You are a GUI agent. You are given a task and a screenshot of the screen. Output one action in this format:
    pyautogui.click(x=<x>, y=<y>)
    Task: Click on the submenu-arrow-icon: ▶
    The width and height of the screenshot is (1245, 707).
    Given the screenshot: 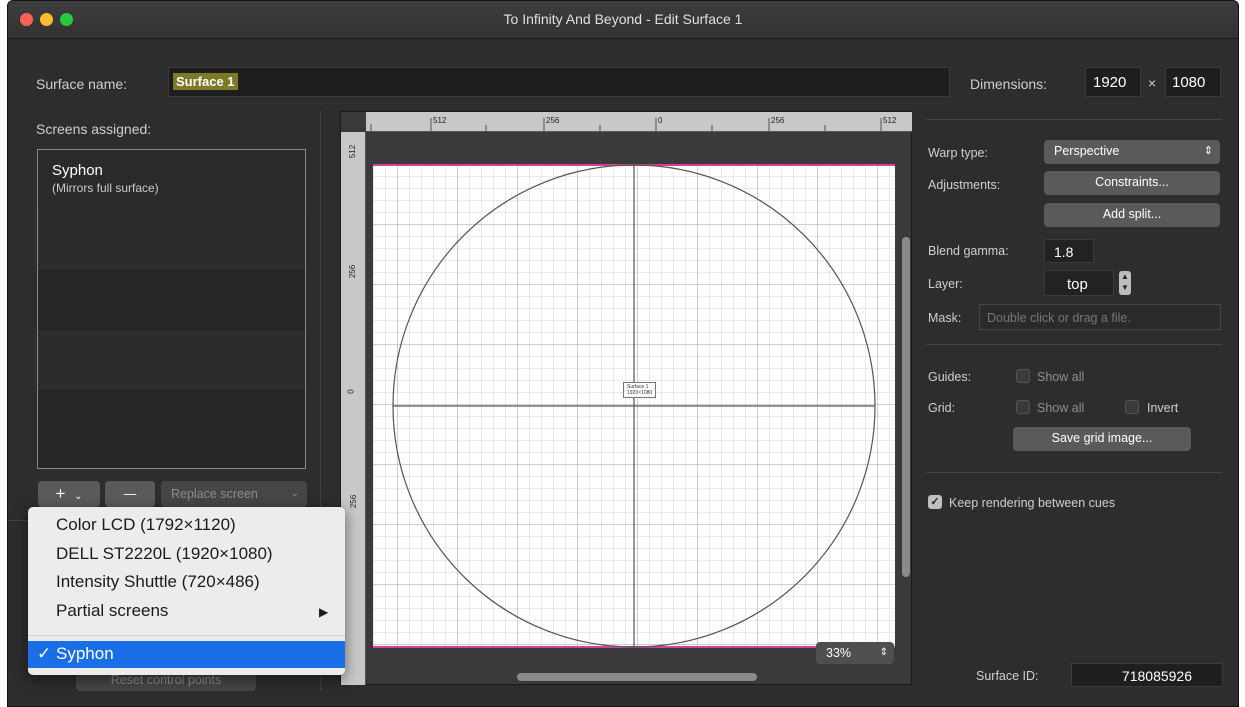 What is the action you would take?
    pyautogui.click(x=324, y=612)
    